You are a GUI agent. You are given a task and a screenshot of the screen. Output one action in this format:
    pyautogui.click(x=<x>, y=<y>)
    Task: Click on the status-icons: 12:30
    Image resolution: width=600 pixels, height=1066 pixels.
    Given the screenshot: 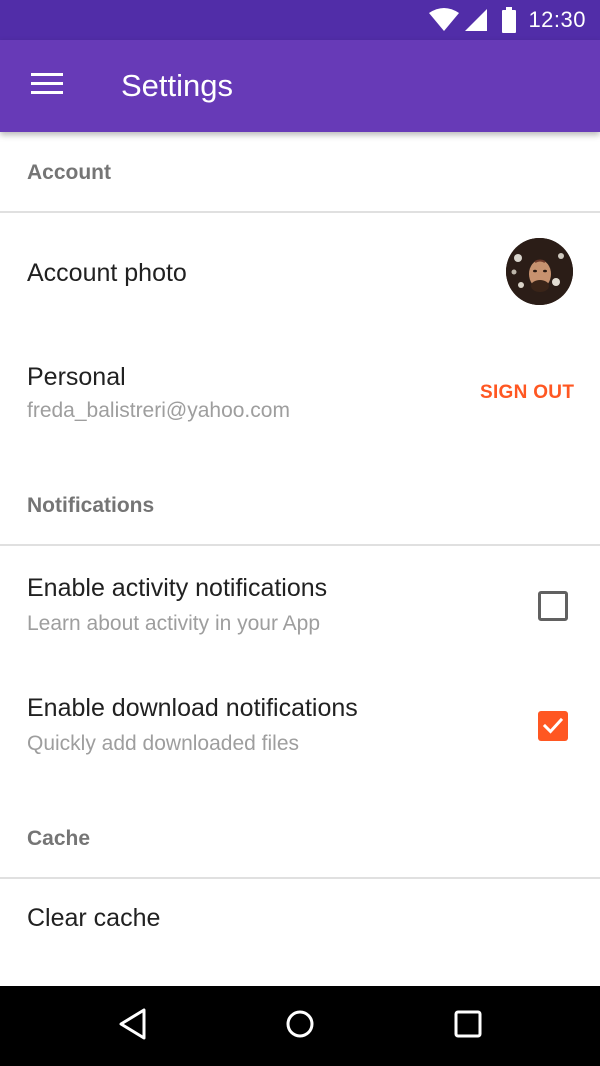 What is the action you would take?
    pyautogui.click(x=507, y=20)
    